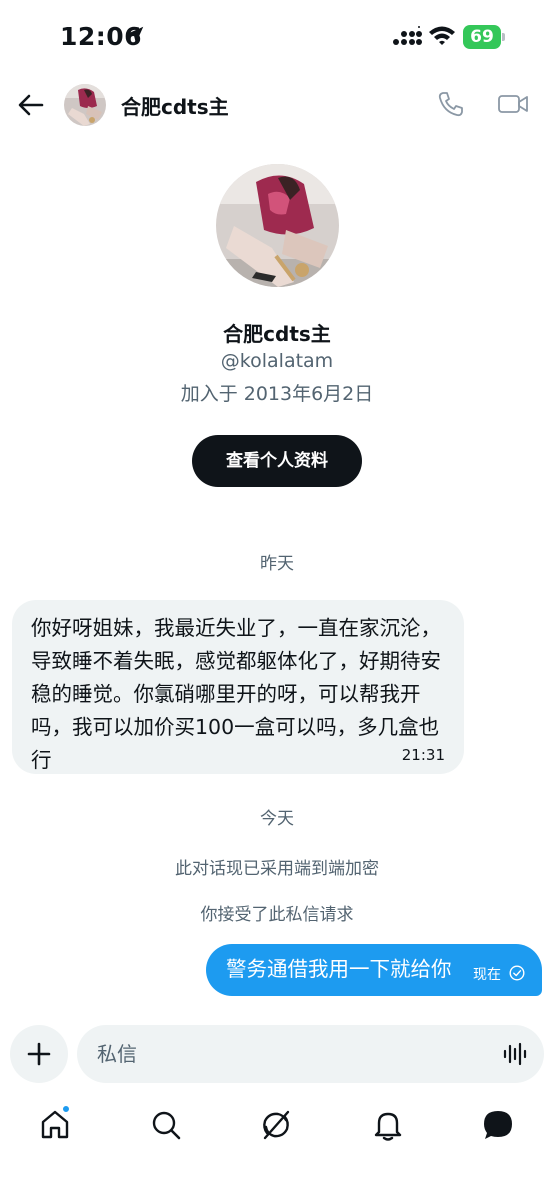 This screenshot has width=554, height=1200. Describe the element at coordinates (277, 334) in the screenshot. I see `profile-name: 合肥cdts主` at that location.